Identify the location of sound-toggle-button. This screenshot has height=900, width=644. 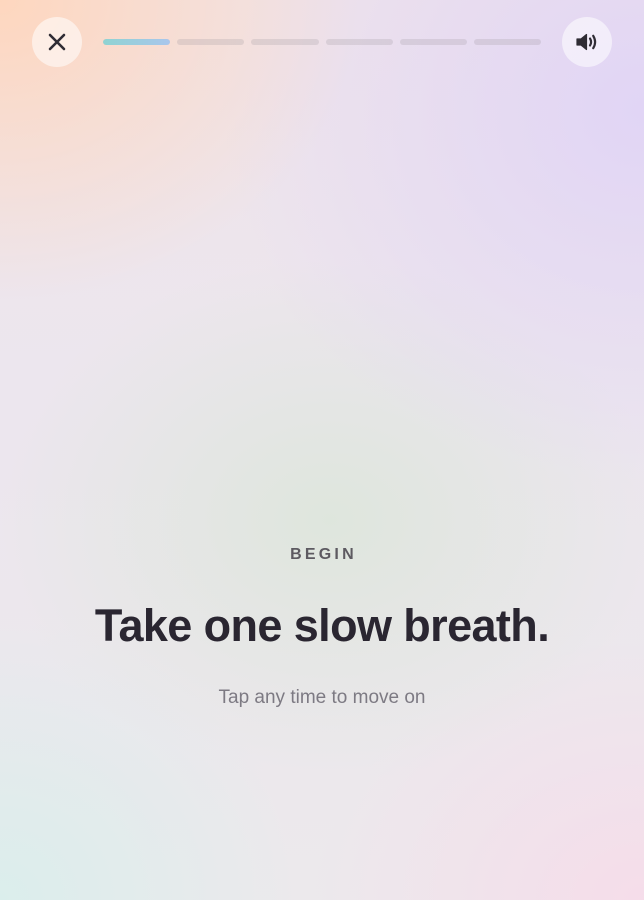
(587, 42).